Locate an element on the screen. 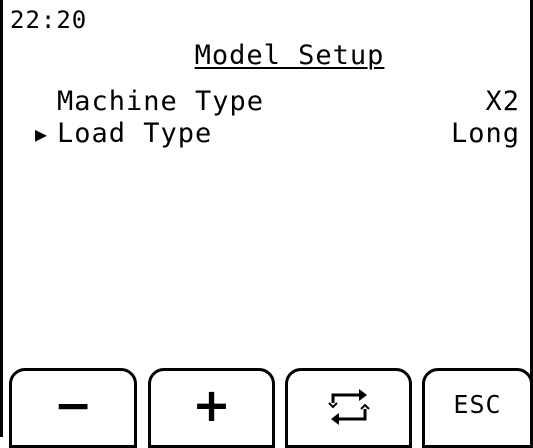 The image size is (533, 448). selection-arrow-icon: ▶ is located at coordinates (41, 134).